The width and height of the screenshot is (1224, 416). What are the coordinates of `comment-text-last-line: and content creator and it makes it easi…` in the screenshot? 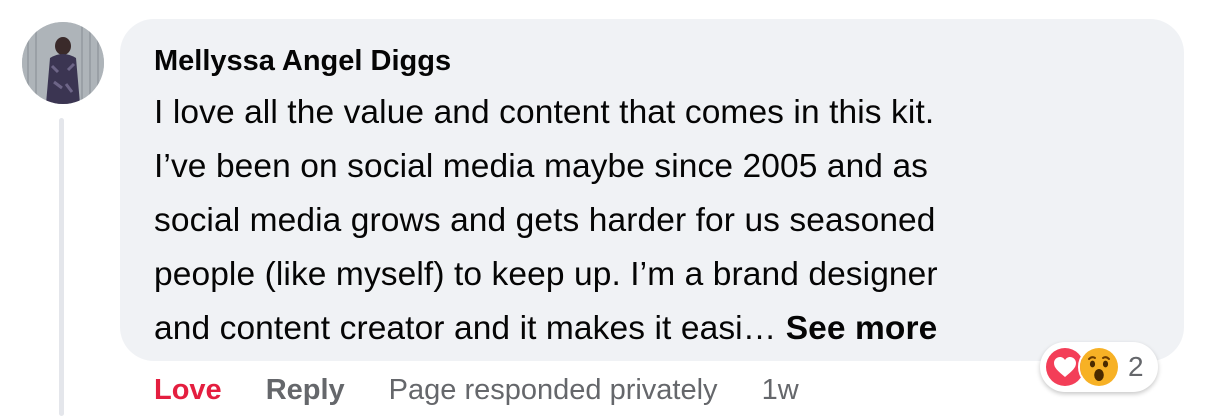 It's located at (652, 329).